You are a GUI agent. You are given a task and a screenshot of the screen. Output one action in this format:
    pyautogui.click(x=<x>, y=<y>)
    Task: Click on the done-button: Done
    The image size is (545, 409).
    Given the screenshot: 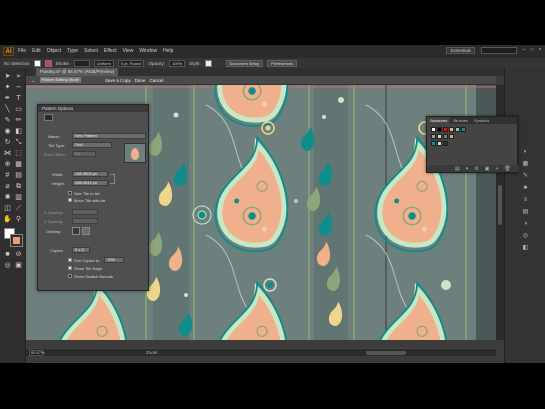 What is the action you would take?
    pyautogui.click(x=140, y=80)
    